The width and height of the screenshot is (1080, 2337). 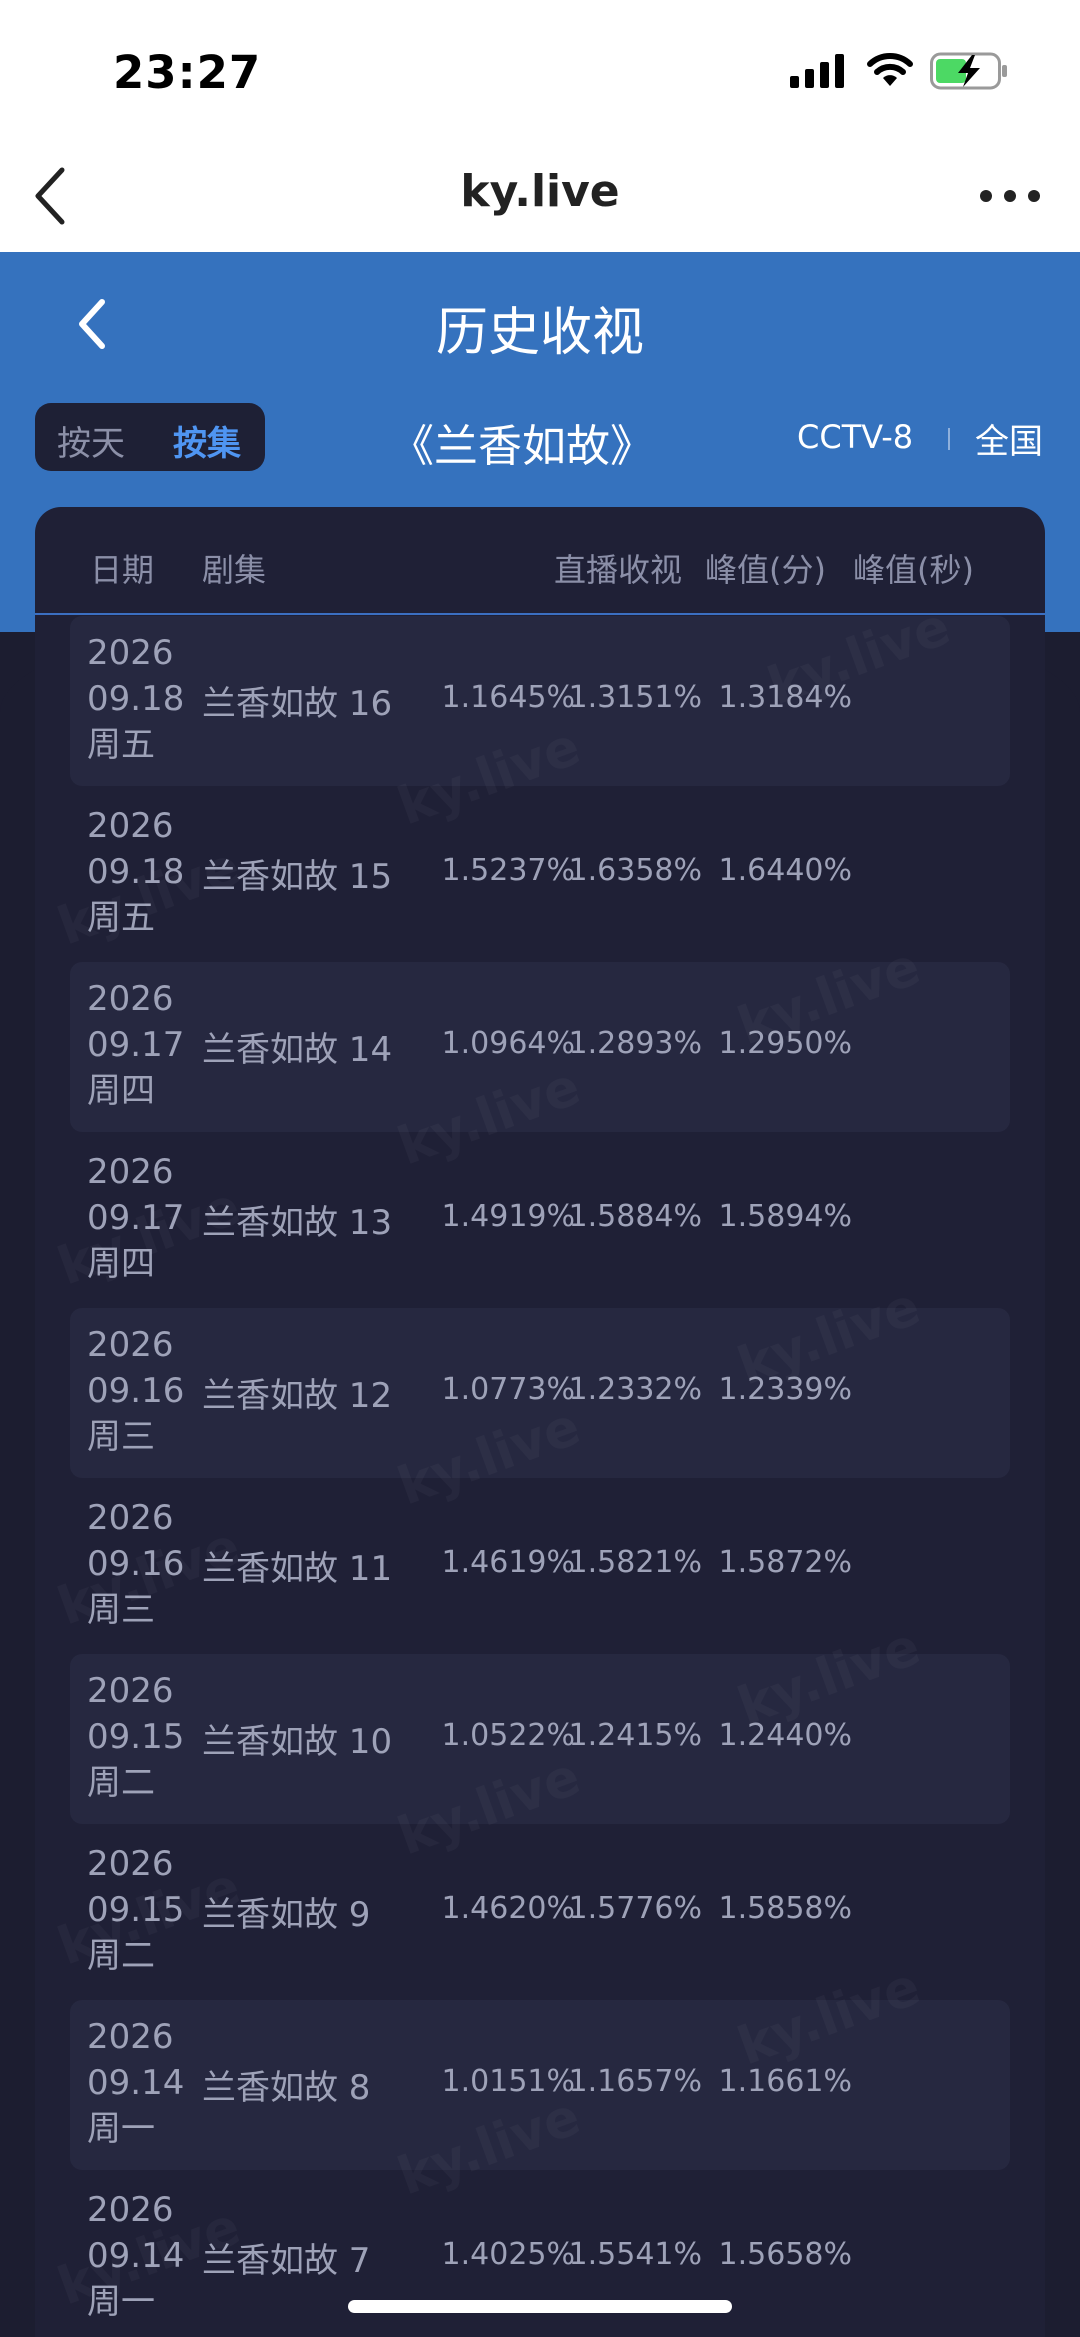 What do you see at coordinates (635, 1735) in the screenshot?
I see `row-peak-min: 1.2415%` at bounding box center [635, 1735].